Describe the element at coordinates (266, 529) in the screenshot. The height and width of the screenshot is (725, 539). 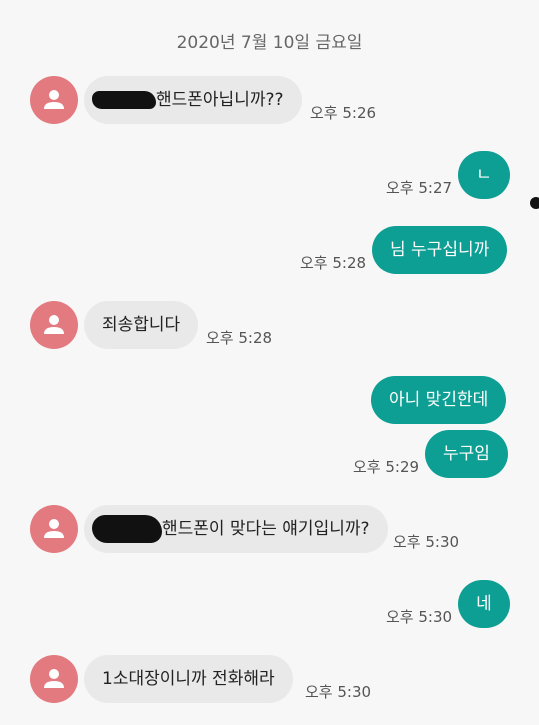
I see `message-text: 핸드폰이 맞다는 얘기입니까?` at that location.